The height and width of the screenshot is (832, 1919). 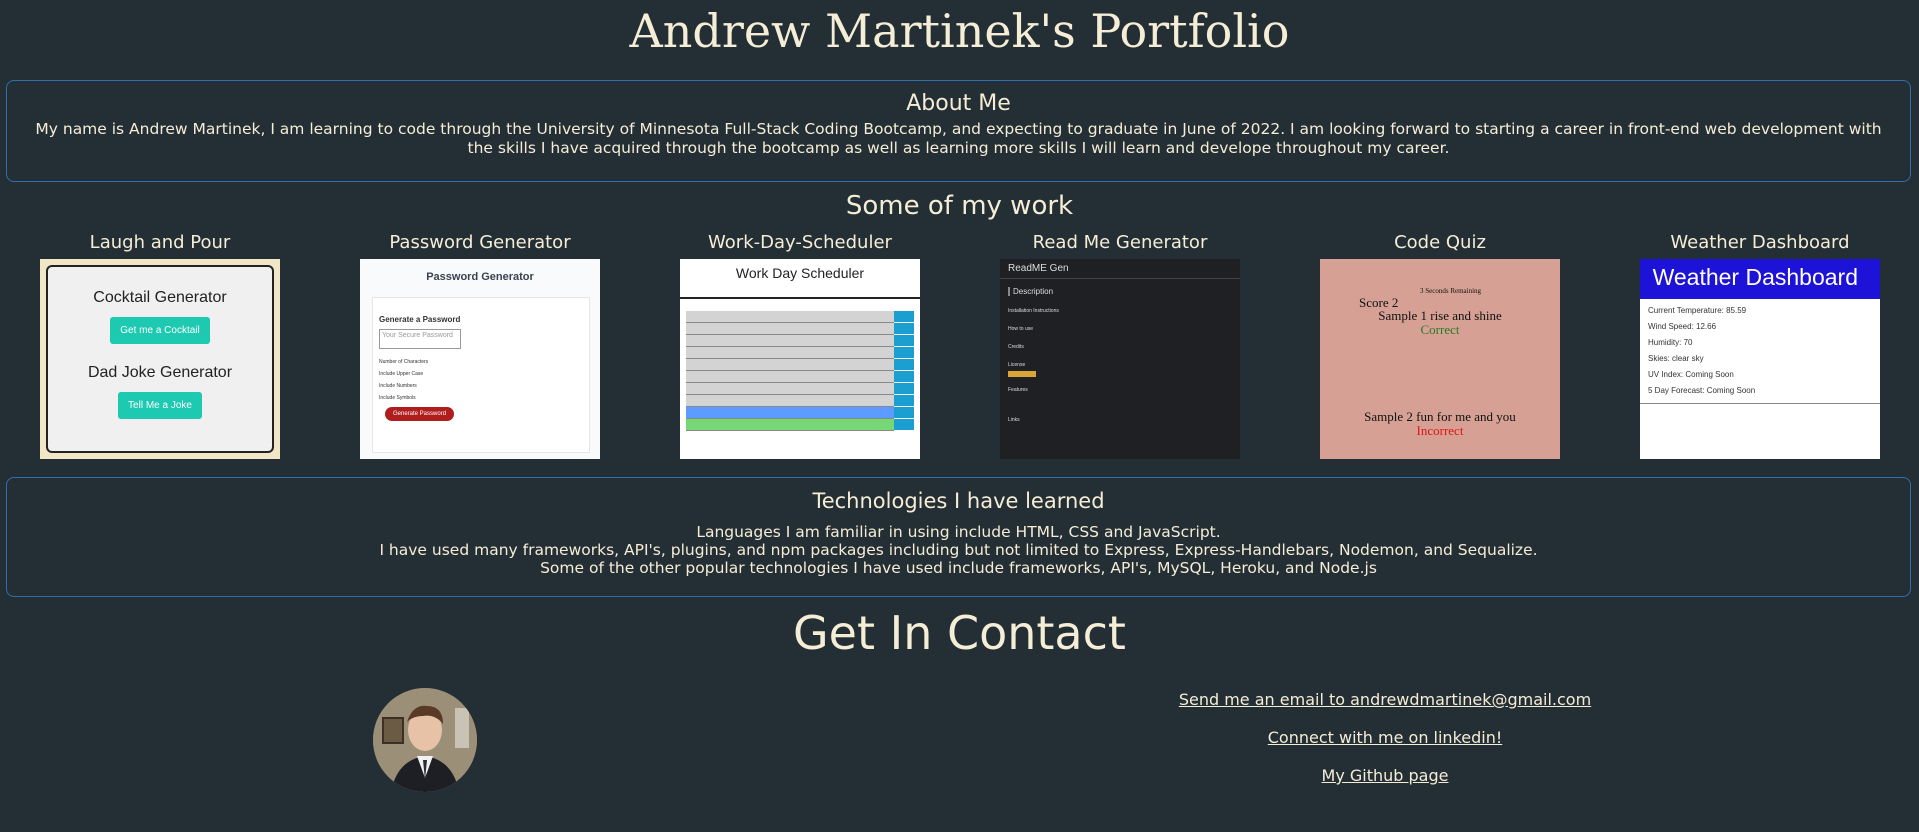 I want to click on thumb-section: How to use, so click(x=1021, y=329).